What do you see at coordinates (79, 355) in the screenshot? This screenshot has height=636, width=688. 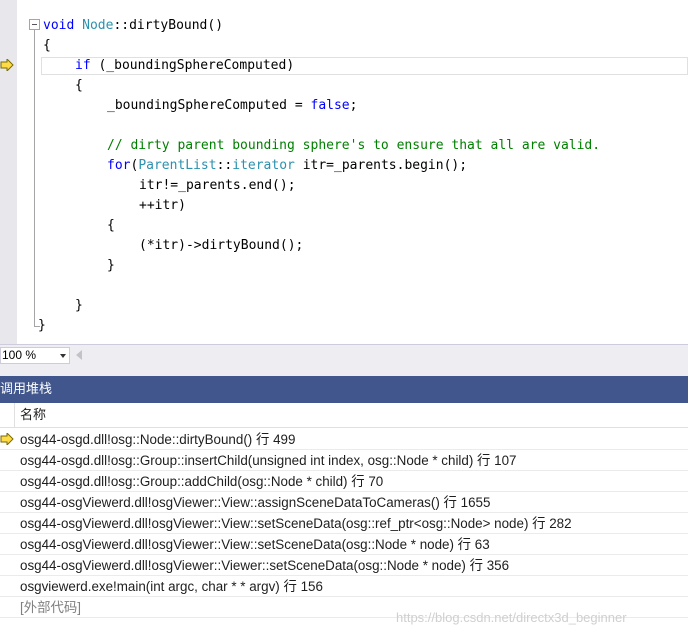 I see `scroll-left-arrow-icon` at bounding box center [79, 355].